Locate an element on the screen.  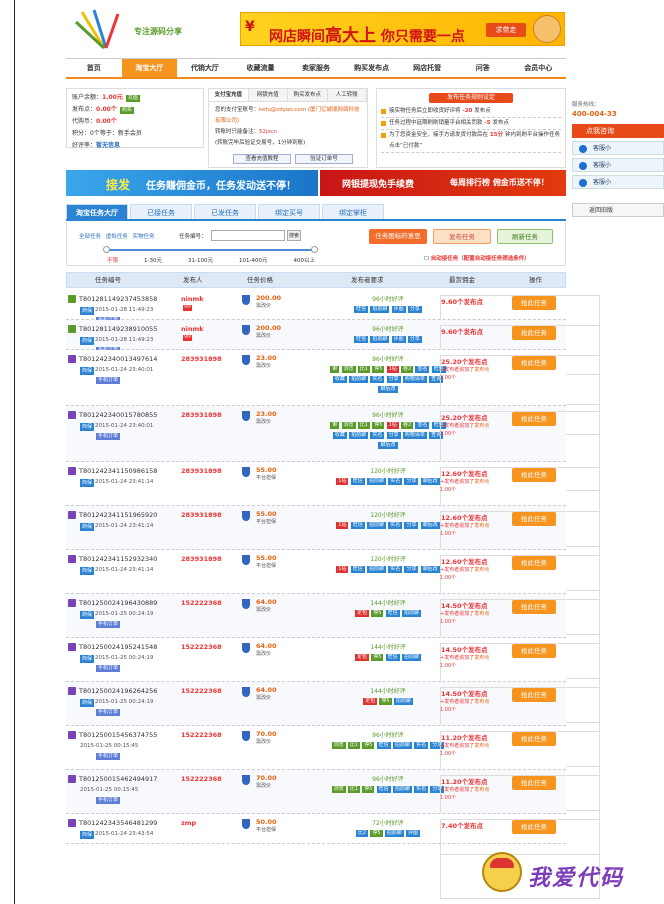
recharge-button: 充值 is located at coordinates (132, 98).